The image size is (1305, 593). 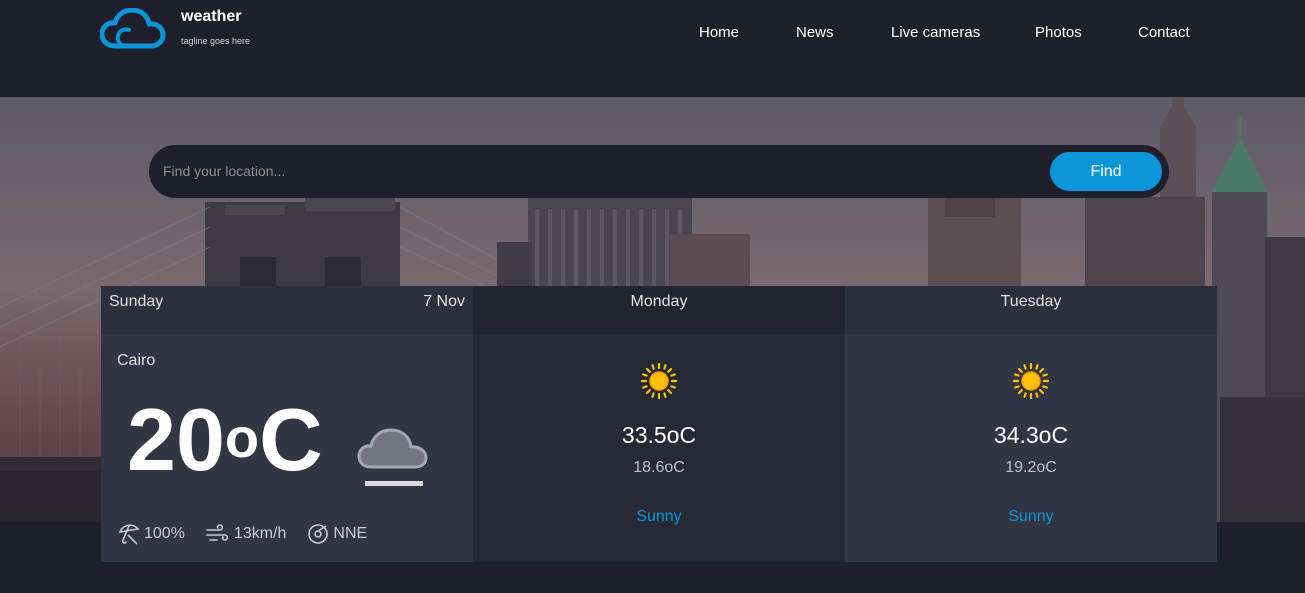 I want to click on min-temperature: 18.6oC, so click(x=659, y=468).